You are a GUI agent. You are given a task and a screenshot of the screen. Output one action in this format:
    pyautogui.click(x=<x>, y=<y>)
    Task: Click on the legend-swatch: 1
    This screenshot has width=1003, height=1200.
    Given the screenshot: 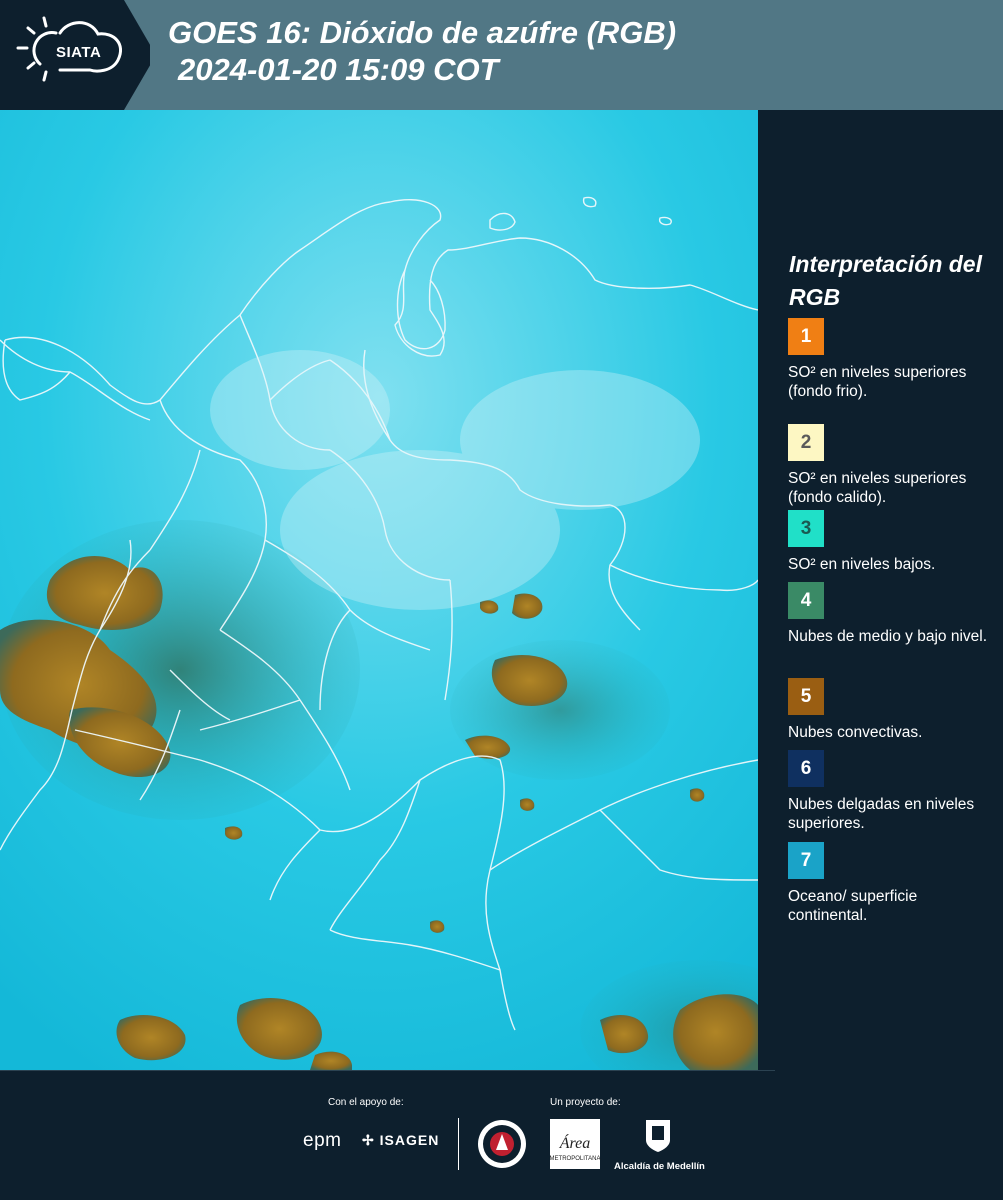 What is the action you would take?
    pyautogui.click(x=806, y=336)
    